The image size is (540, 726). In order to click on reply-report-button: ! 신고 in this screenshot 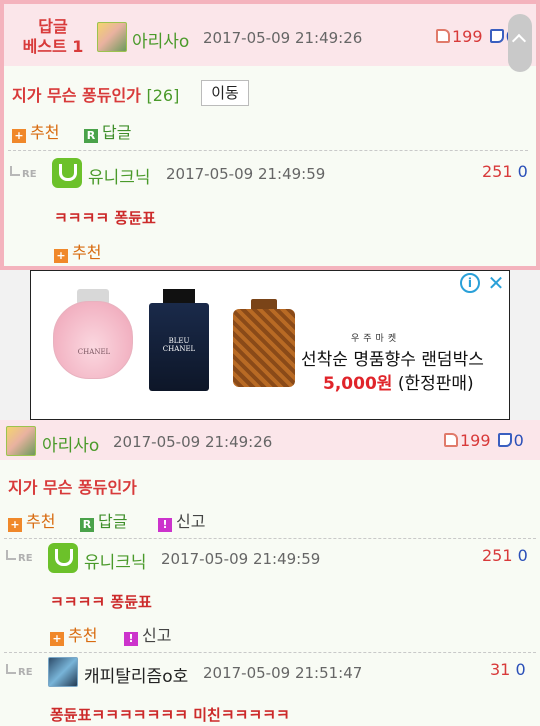, I will do `click(147, 634)`.